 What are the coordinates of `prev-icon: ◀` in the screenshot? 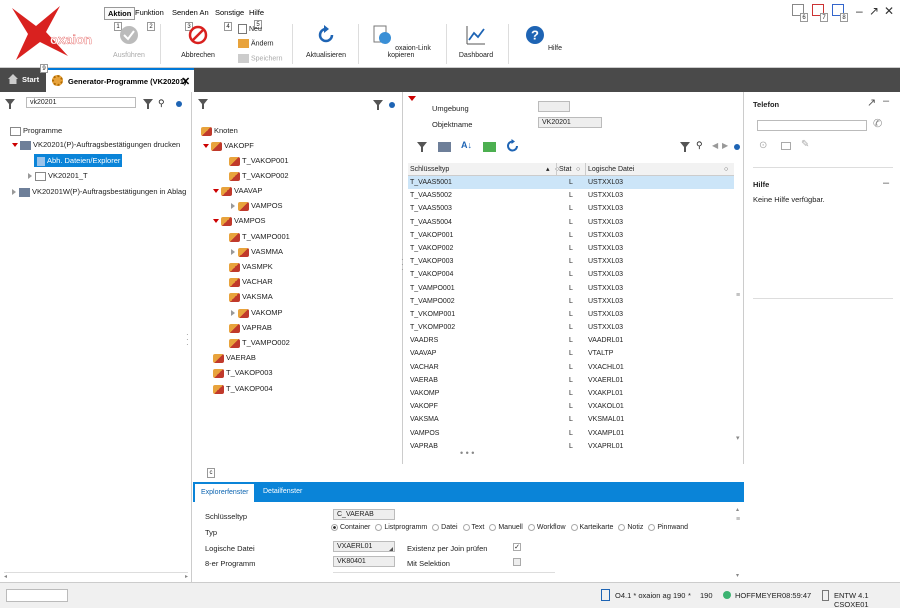 It's located at (715, 145).